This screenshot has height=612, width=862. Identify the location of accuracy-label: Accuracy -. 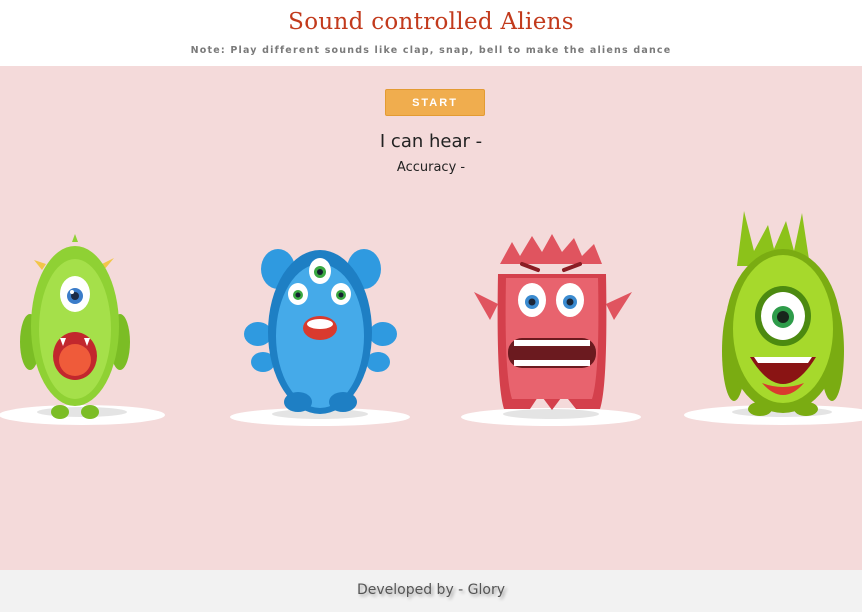
(431, 167).